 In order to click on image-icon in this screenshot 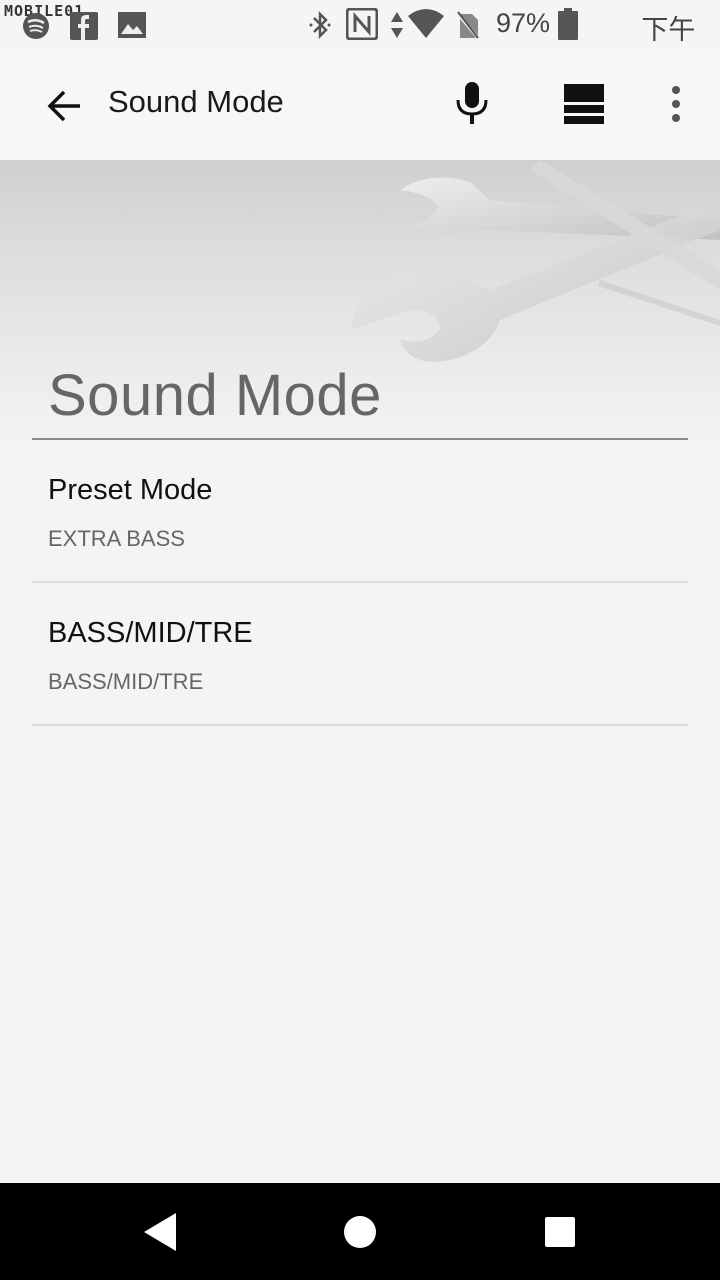, I will do `click(132, 25)`.